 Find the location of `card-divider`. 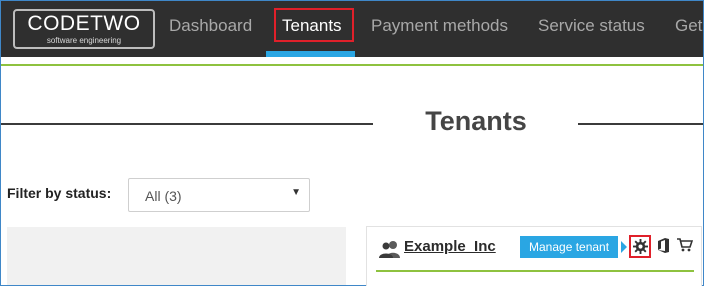

card-divider is located at coordinates (535, 271).